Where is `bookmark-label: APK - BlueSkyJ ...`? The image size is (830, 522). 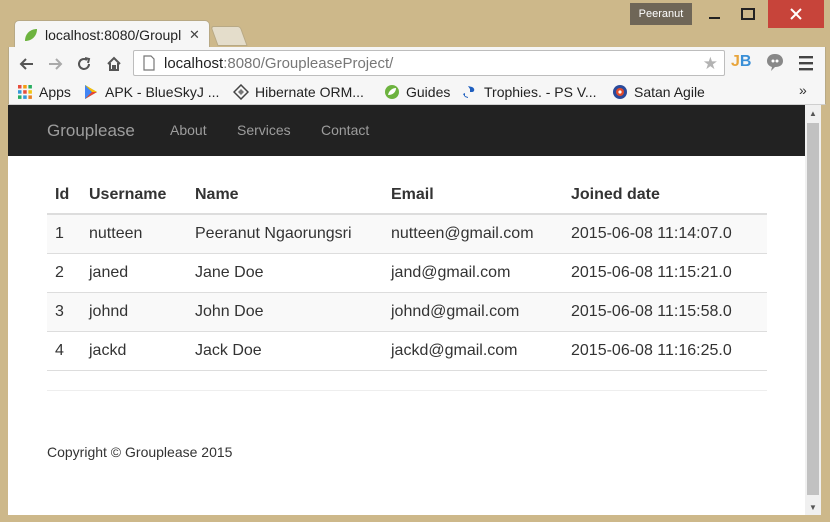 bookmark-label: APK - BlueSkyJ ... is located at coordinates (162, 92).